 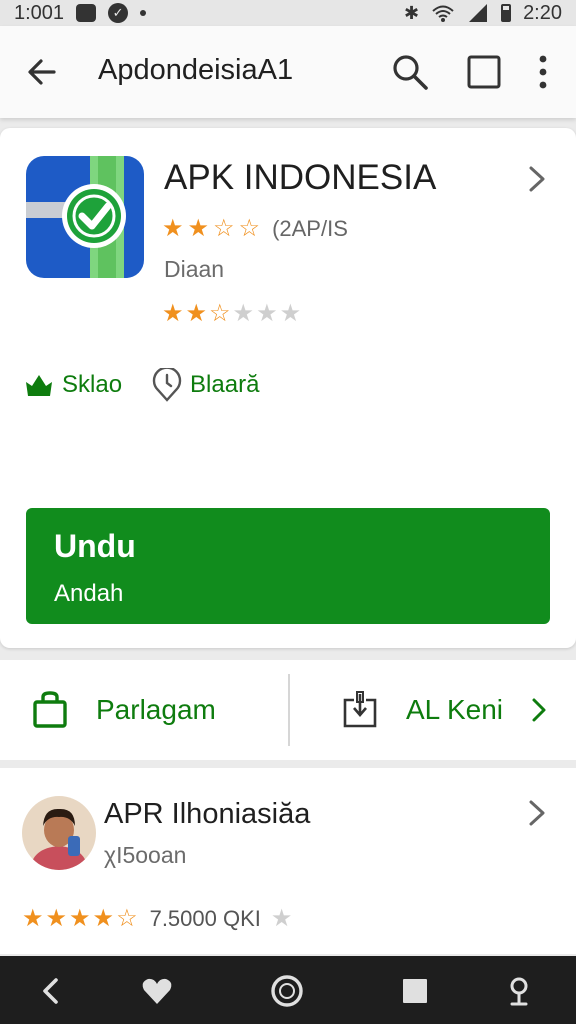 What do you see at coordinates (59, 833) in the screenshot?
I see `avatar` at bounding box center [59, 833].